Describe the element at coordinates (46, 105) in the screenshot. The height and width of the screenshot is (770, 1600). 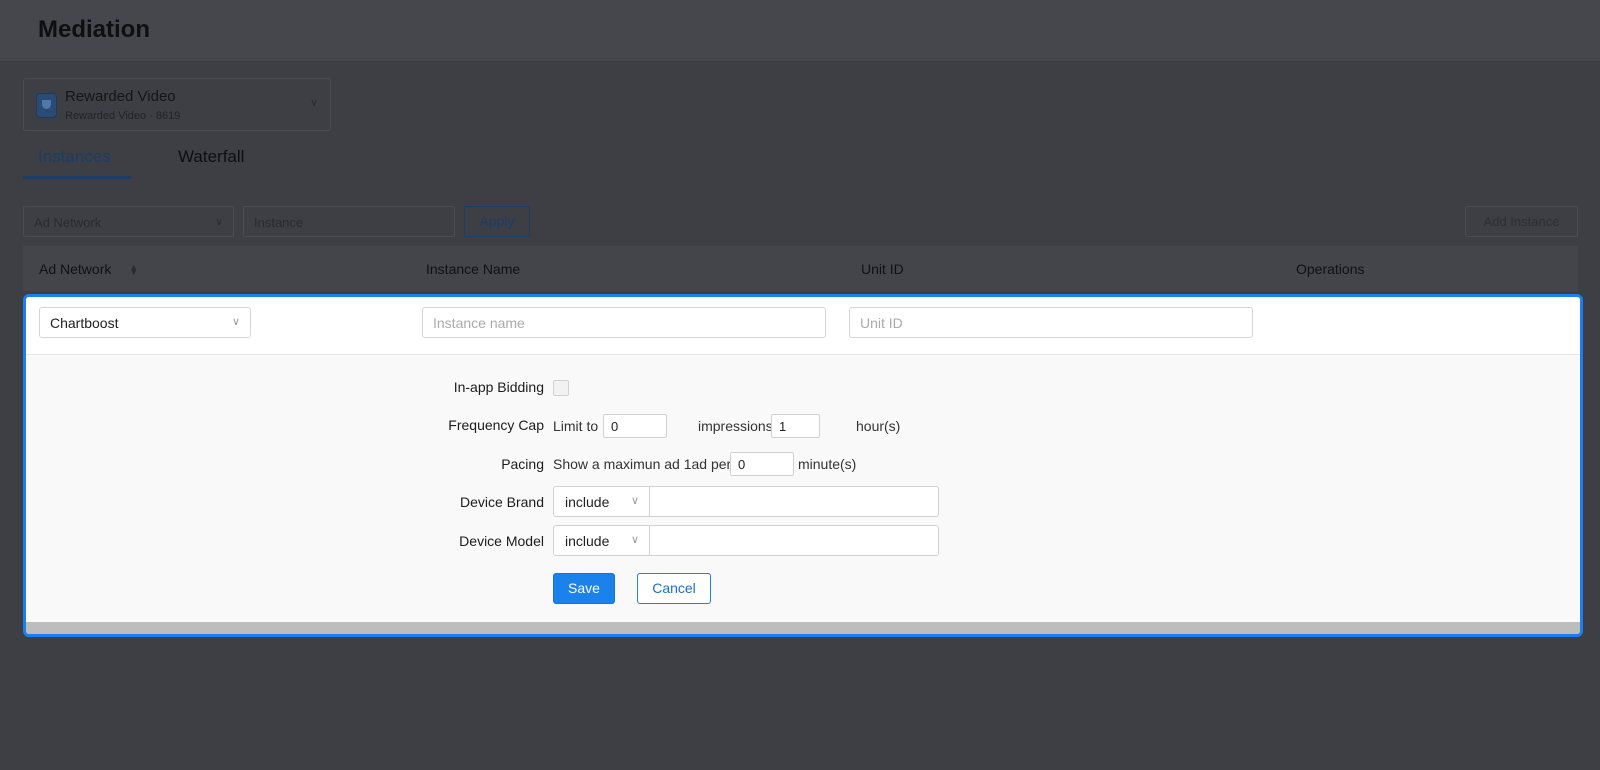
I see `app-icon` at that location.